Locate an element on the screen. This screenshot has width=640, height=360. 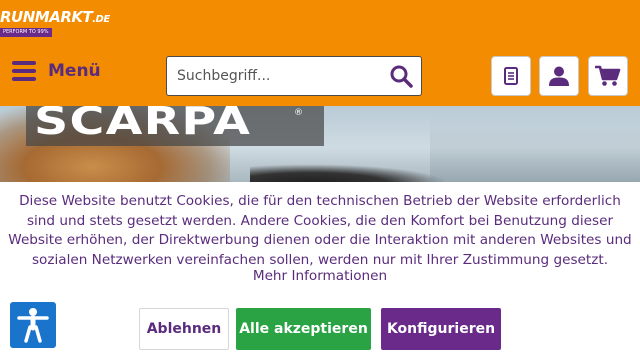
search-icon is located at coordinates (401, 76).